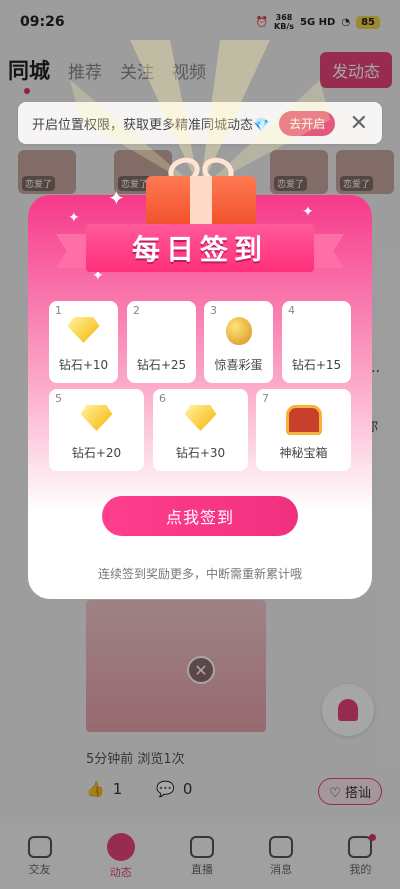 The height and width of the screenshot is (889, 400). I want to click on checkin-day-6: 6 钻石+30, so click(200, 430).